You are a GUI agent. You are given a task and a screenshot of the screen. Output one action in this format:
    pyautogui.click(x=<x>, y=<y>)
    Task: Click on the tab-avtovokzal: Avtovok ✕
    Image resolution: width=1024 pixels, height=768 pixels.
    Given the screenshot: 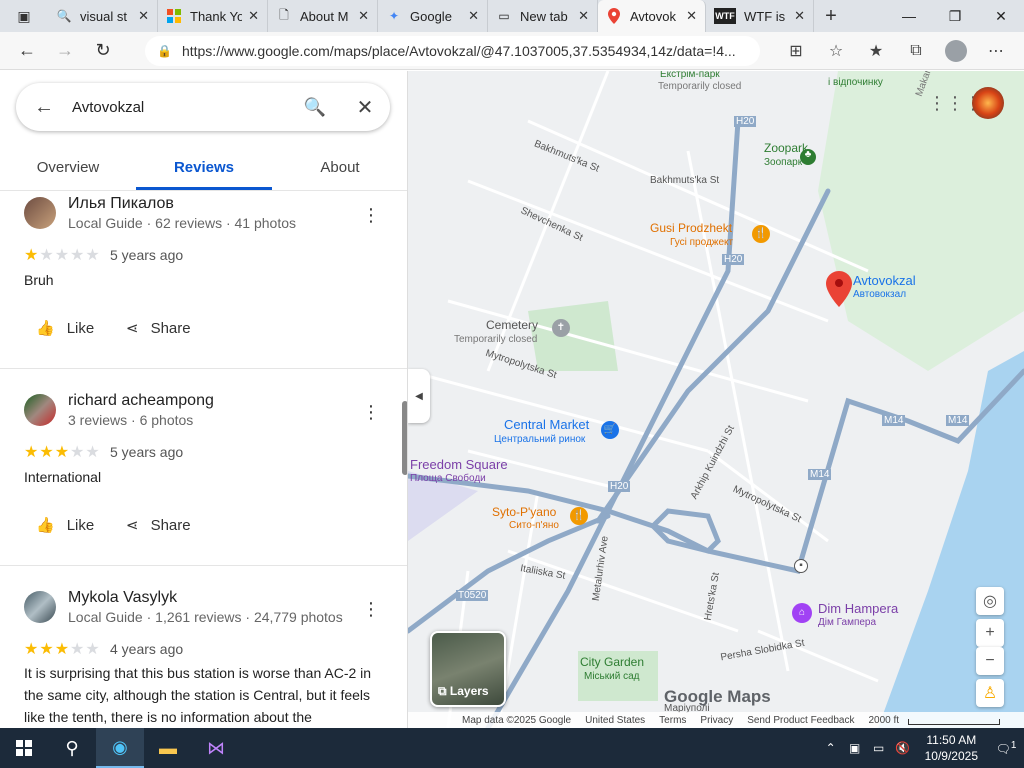 What is the action you would take?
    pyautogui.click(x=652, y=16)
    